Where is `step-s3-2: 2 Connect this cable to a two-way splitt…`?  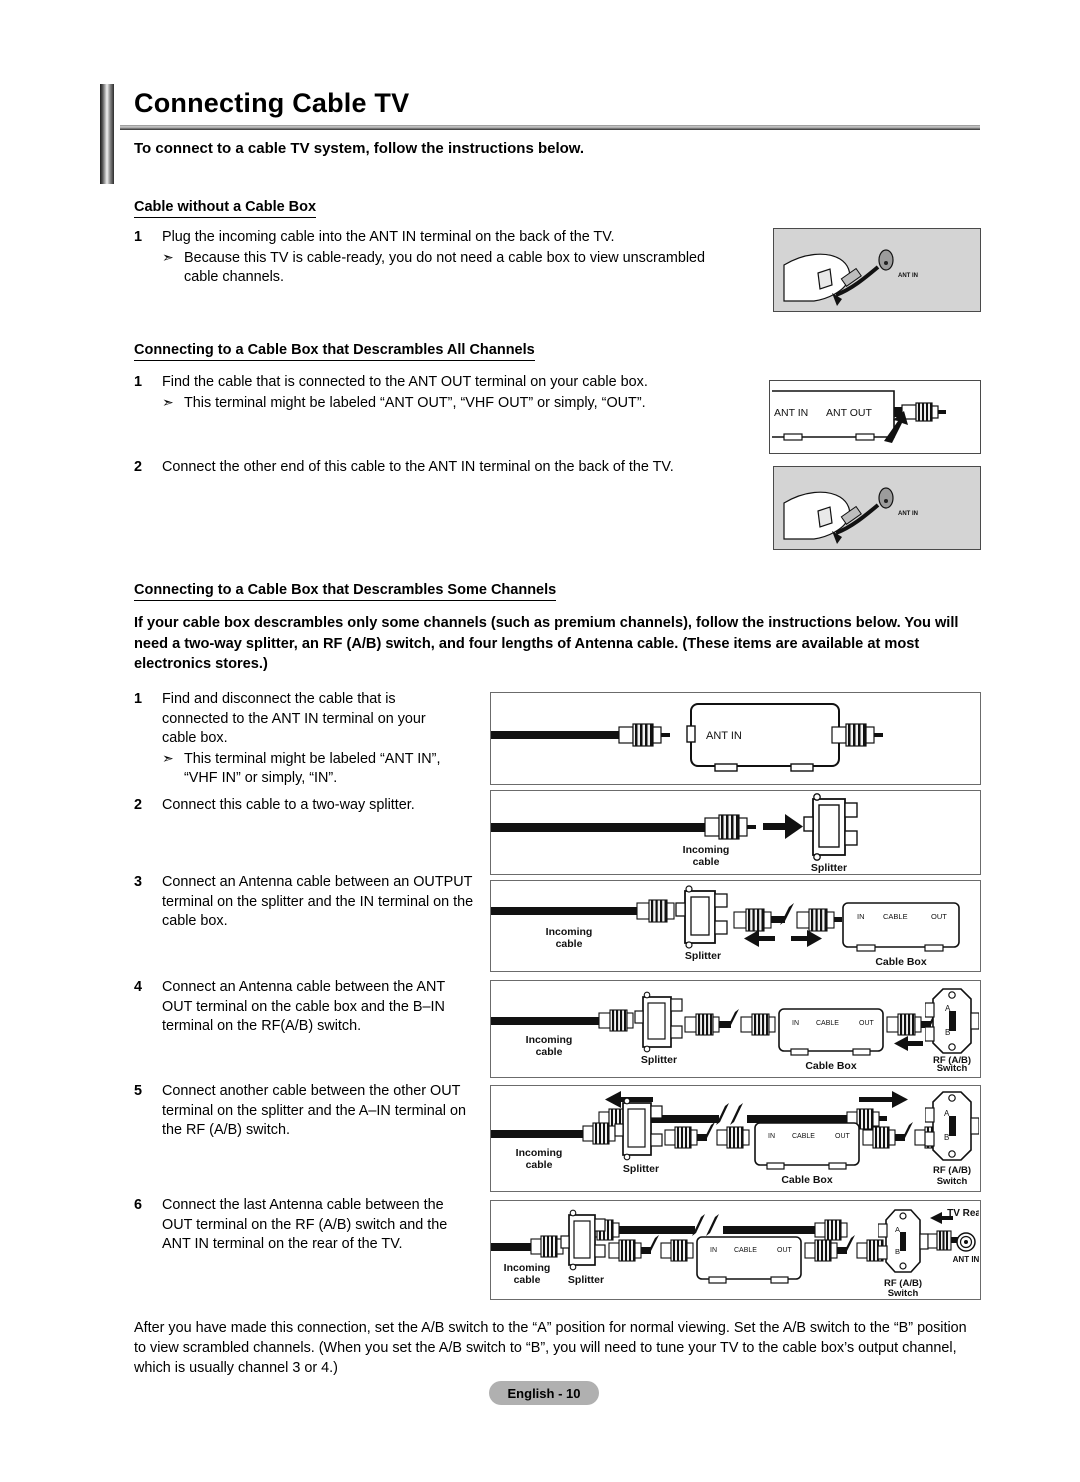 step-s3-2: 2 Connect this cable to a two-way splitt… is located at coordinates (299, 806).